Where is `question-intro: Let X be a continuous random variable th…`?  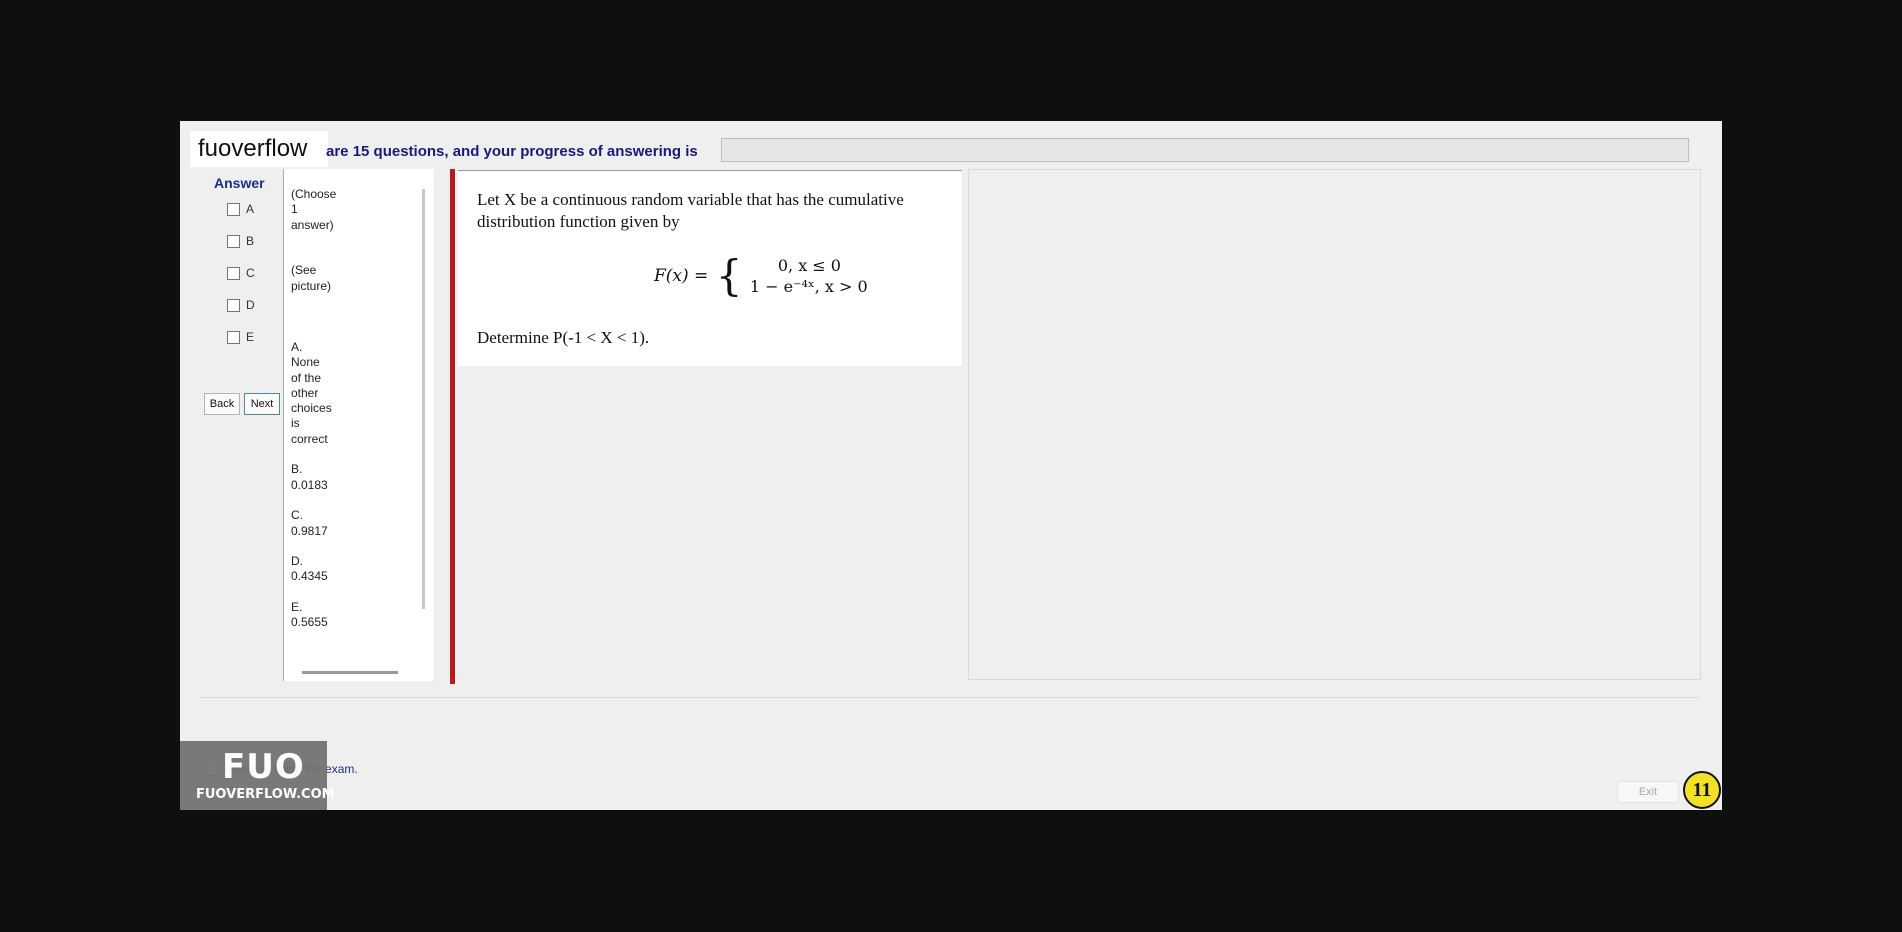 question-intro: Let X be a continuous random variable th… is located at coordinates (690, 210).